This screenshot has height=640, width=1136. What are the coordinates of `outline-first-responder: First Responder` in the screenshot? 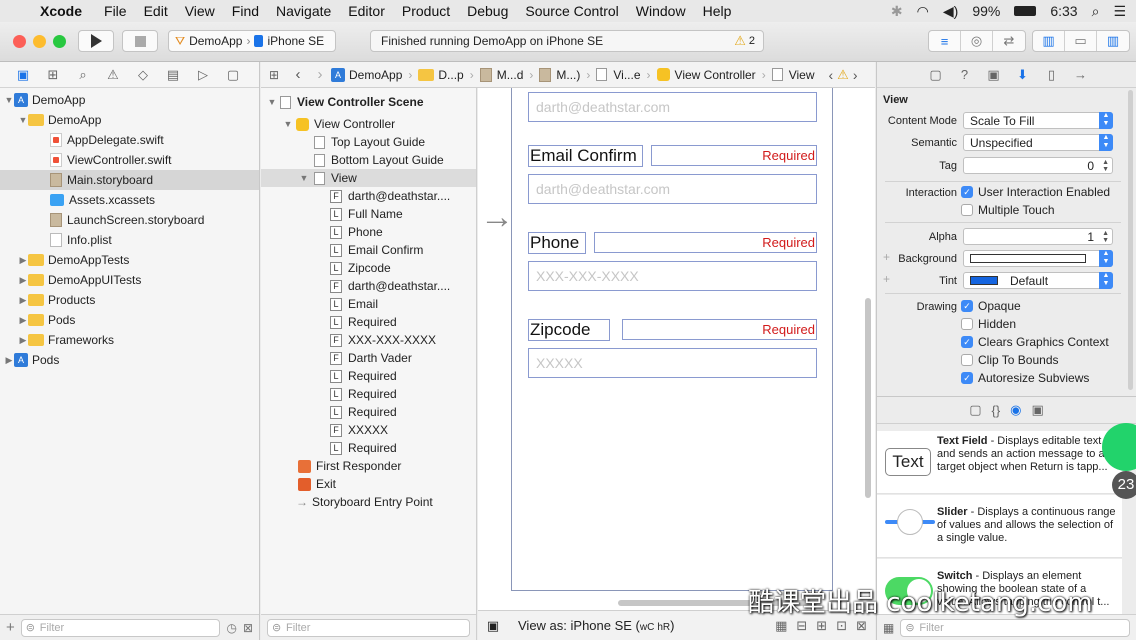 It's located at (368, 466).